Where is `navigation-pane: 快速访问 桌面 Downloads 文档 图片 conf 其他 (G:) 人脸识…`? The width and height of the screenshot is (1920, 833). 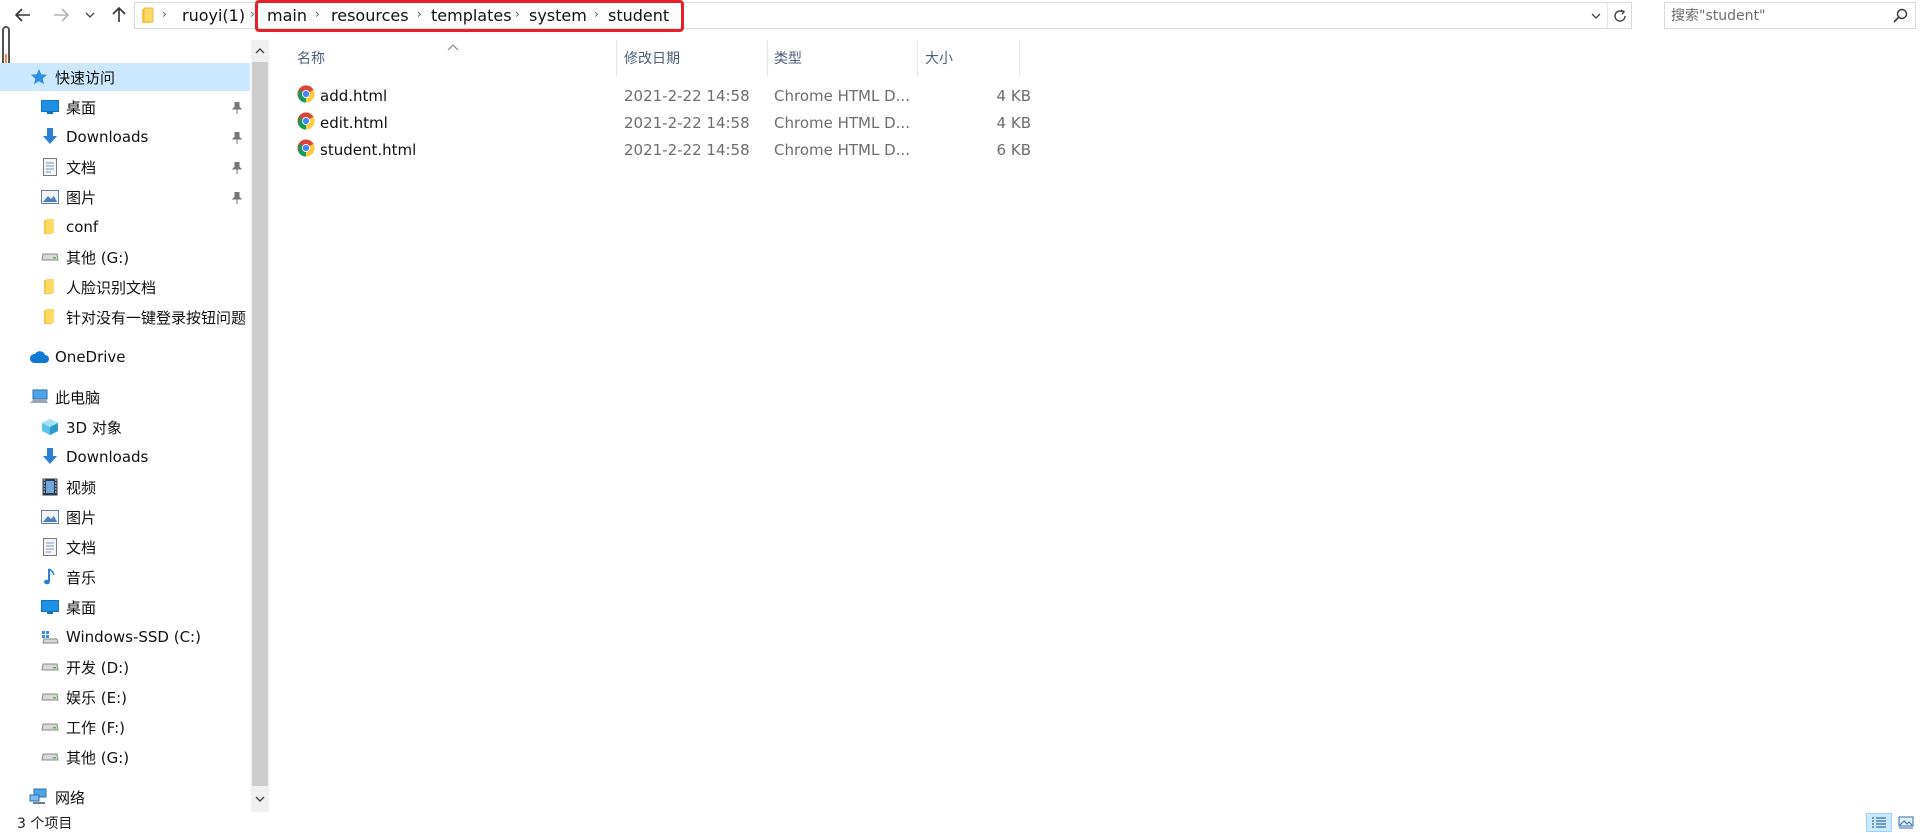
navigation-pane: 快速访问 桌面 Downloads 文档 图片 conf 其他 (G:) 人脸识… is located at coordinates (126, 426).